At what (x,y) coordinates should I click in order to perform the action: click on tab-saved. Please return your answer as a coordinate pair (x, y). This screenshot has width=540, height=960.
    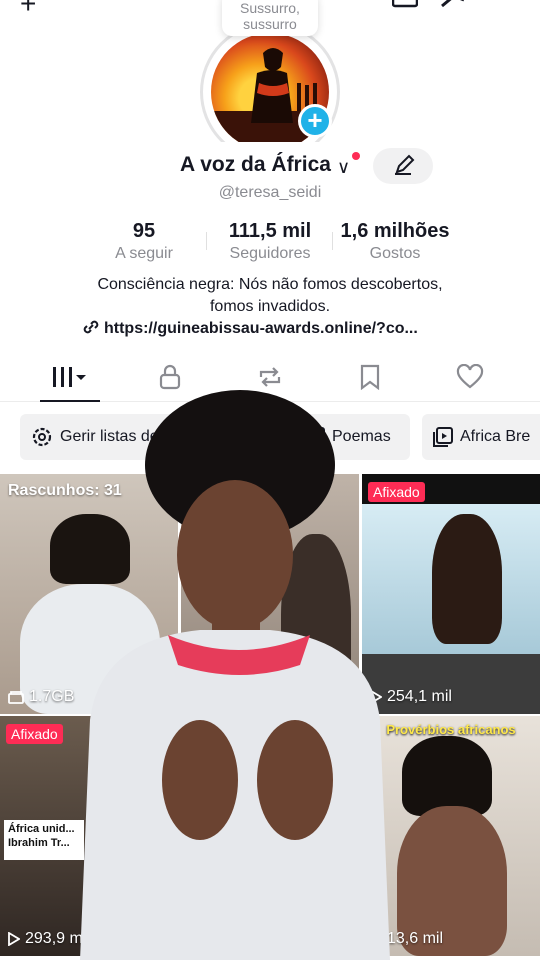
    Looking at the image, I should click on (370, 377).